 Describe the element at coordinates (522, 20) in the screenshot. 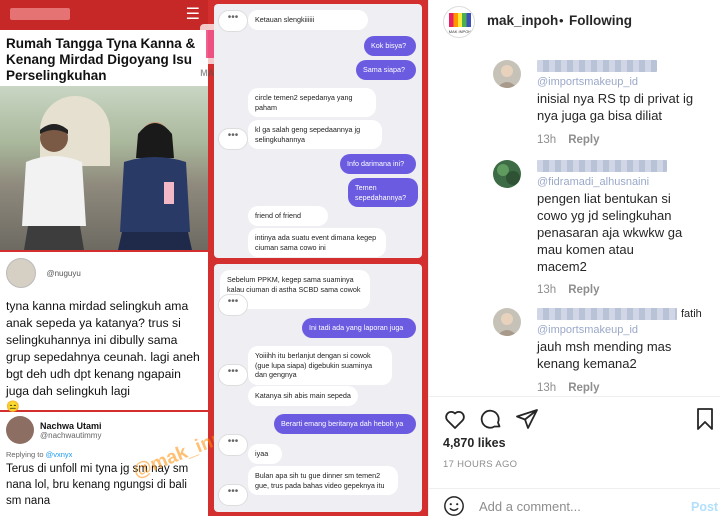

I see `username-link: mak_inpoh` at that location.